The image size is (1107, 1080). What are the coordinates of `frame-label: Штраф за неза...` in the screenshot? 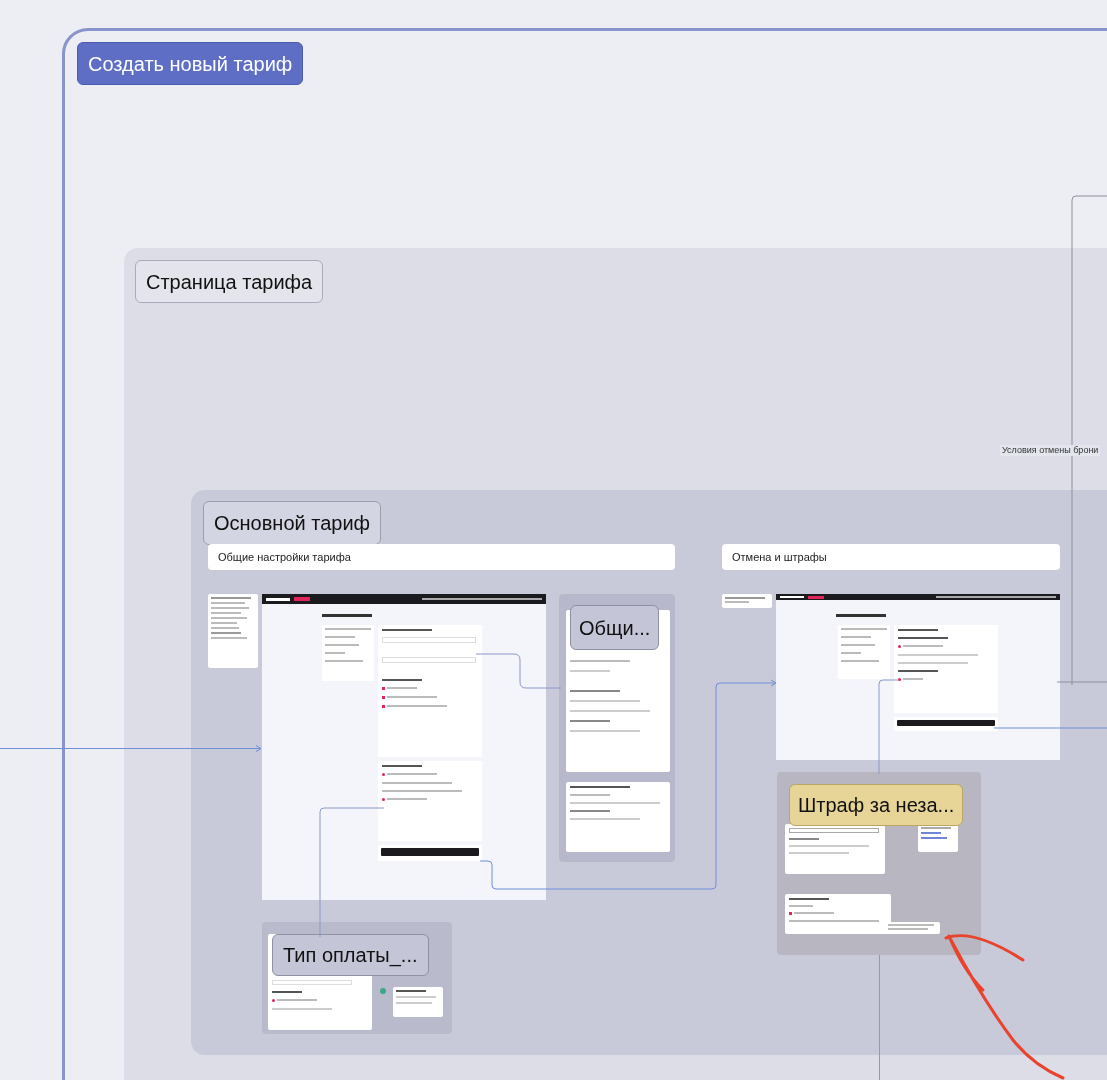 It's located at (876, 805).